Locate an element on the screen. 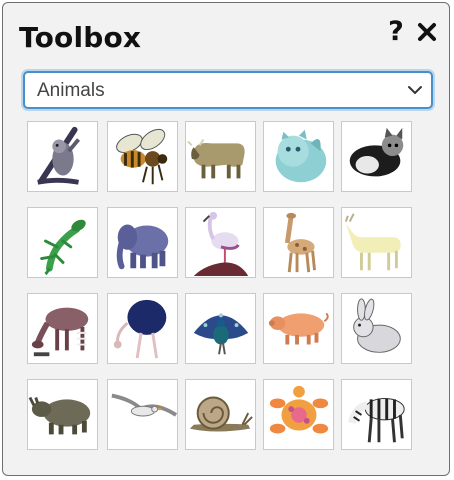 The image size is (454, 480). bull-icon is located at coordinates (216, 158).